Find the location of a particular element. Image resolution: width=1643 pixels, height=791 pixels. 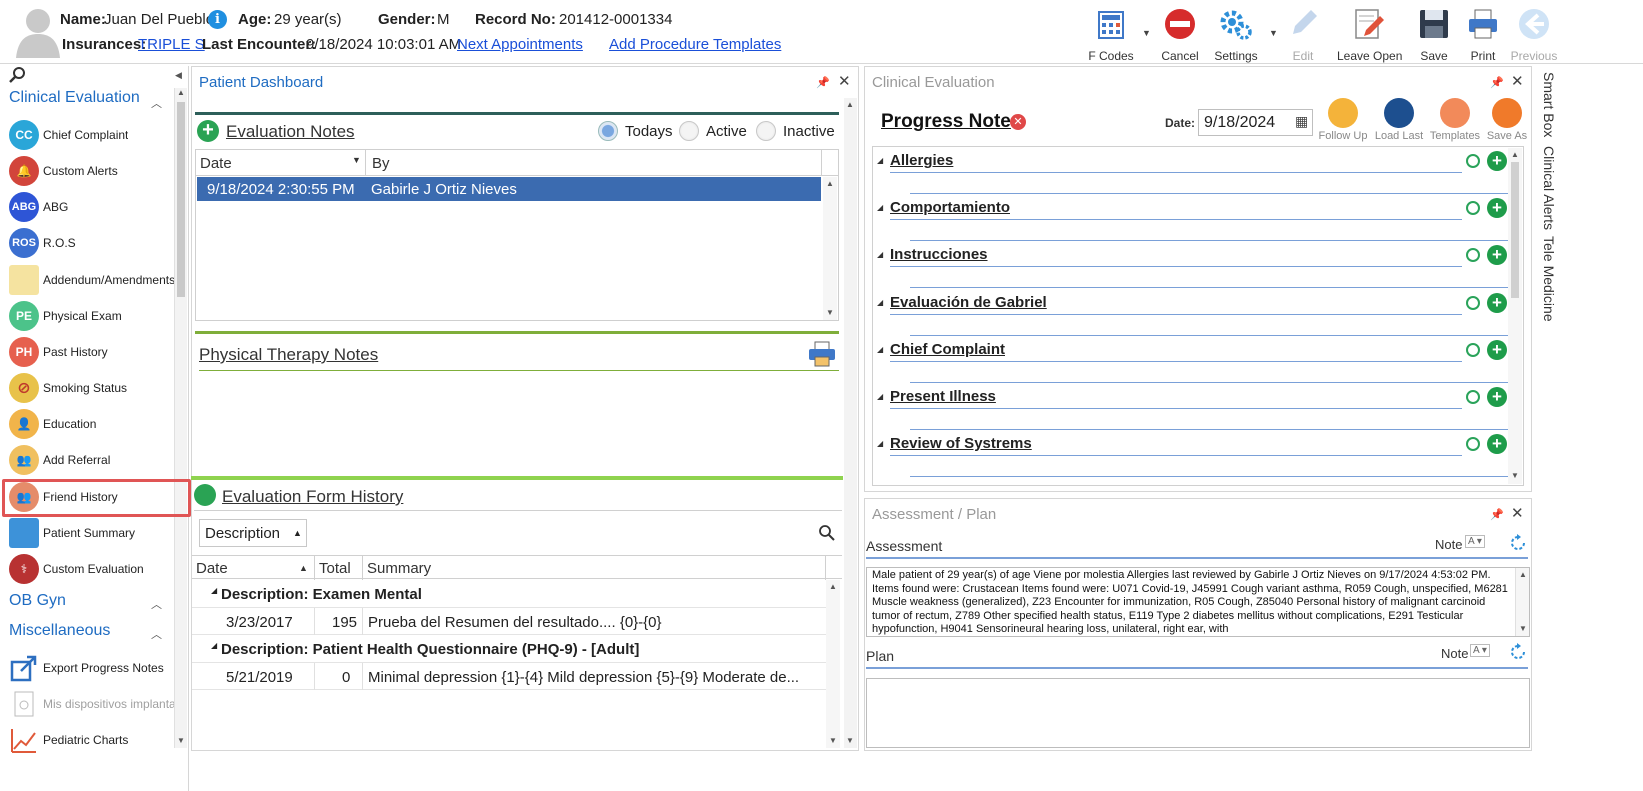

radio-inactive-label: Inactive is located at coordinates (809, 131).